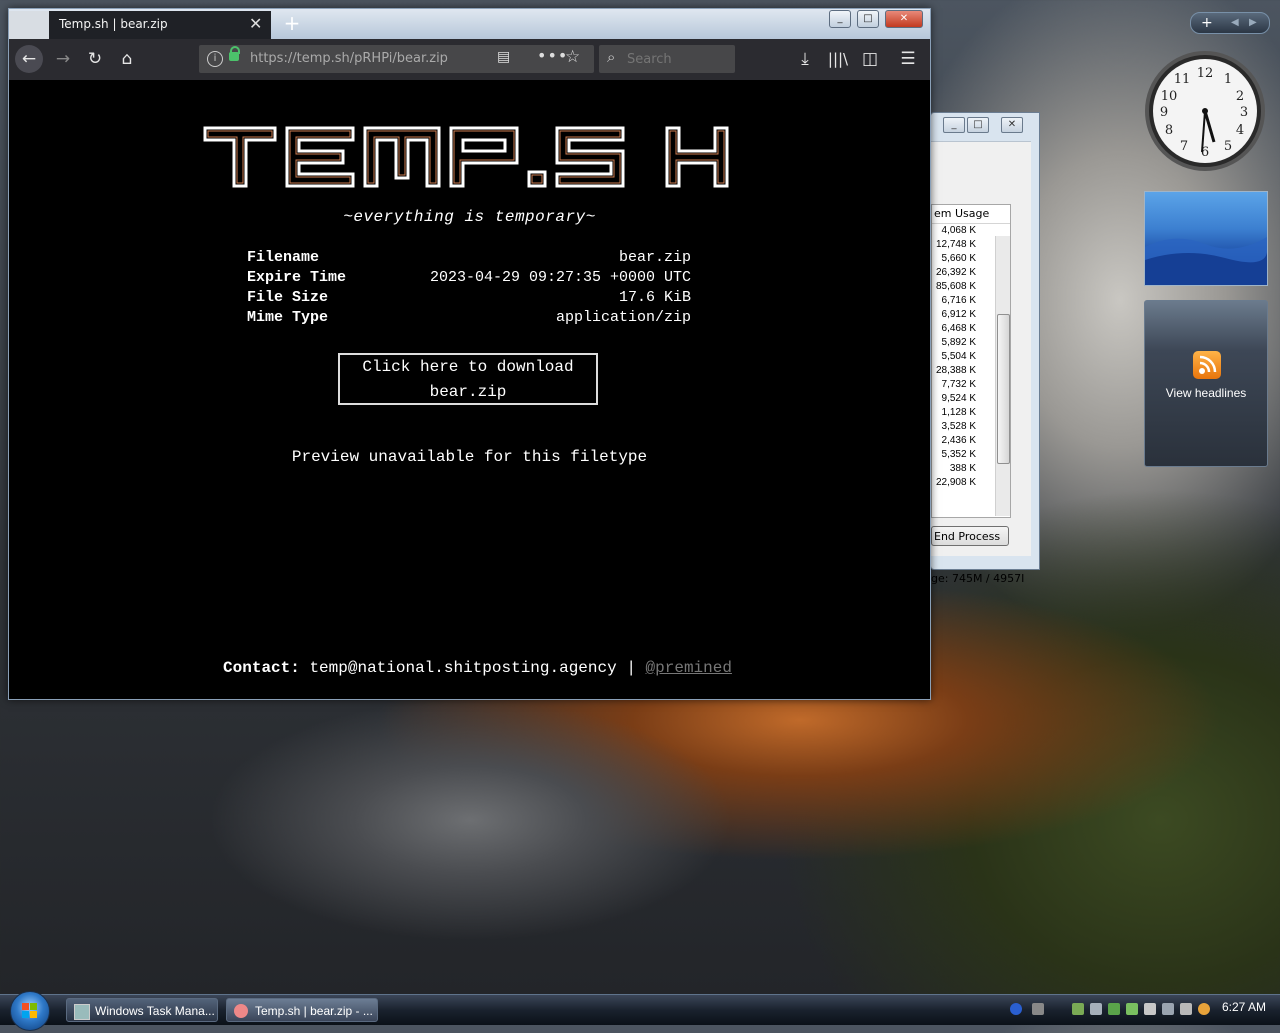  What do you see at coordinates (611, 57) in the screenshot?
I see `search-icon: ⌕` at bounding box center [611, 57].